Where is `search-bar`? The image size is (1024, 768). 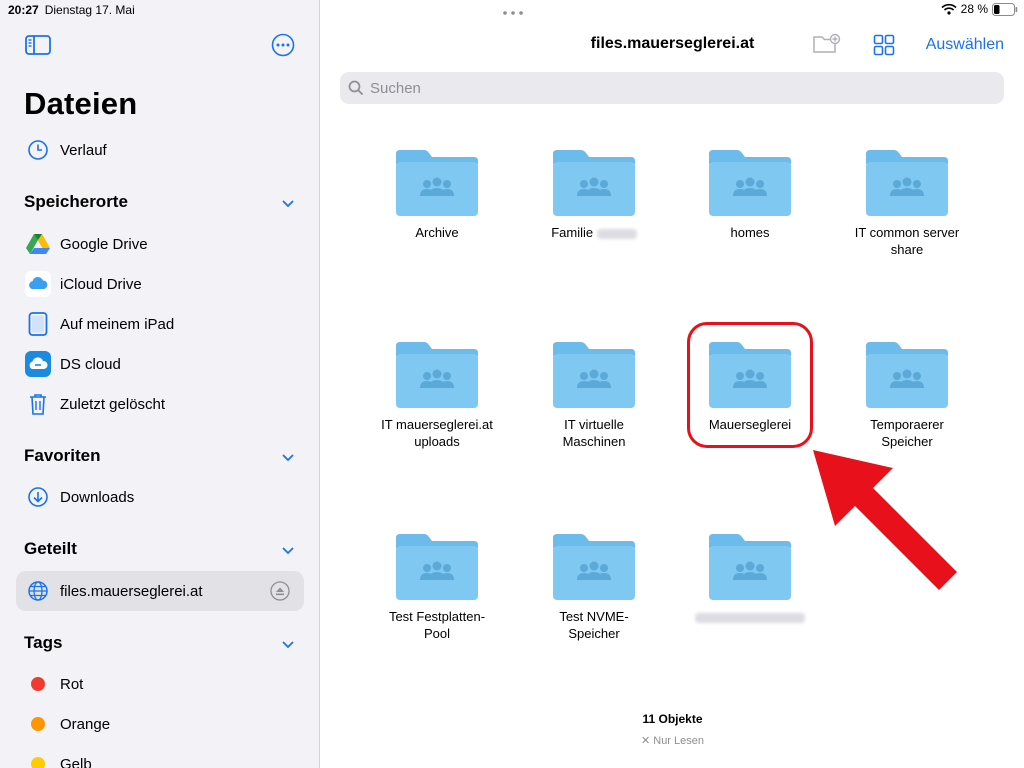 search-bar is located at coordinates (672, 88).